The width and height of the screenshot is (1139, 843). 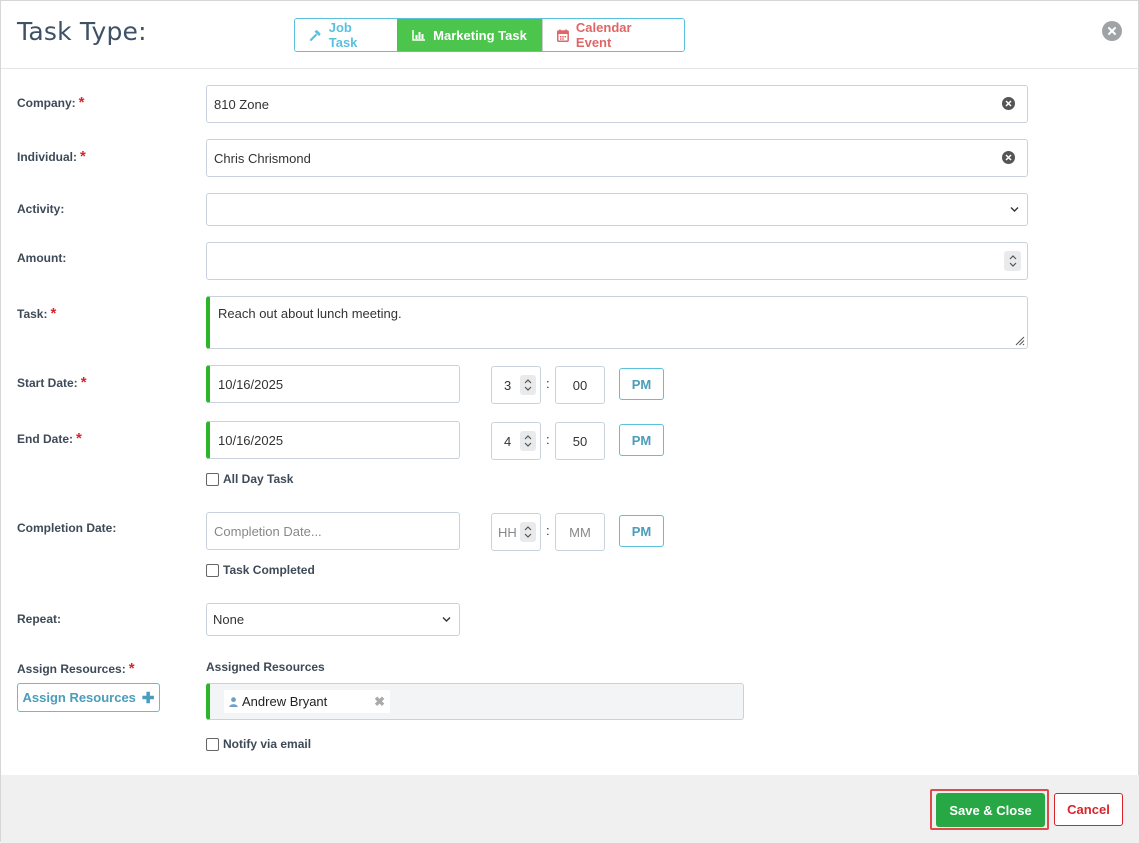 I want to click on assigned-resources-heading: Assigned Resources, so click(x=265, y=667).